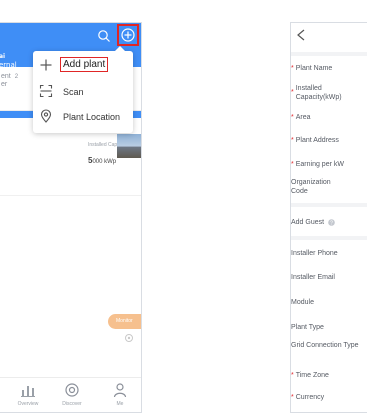  I want to click on field-label: Installer Email, so click(313, 277).